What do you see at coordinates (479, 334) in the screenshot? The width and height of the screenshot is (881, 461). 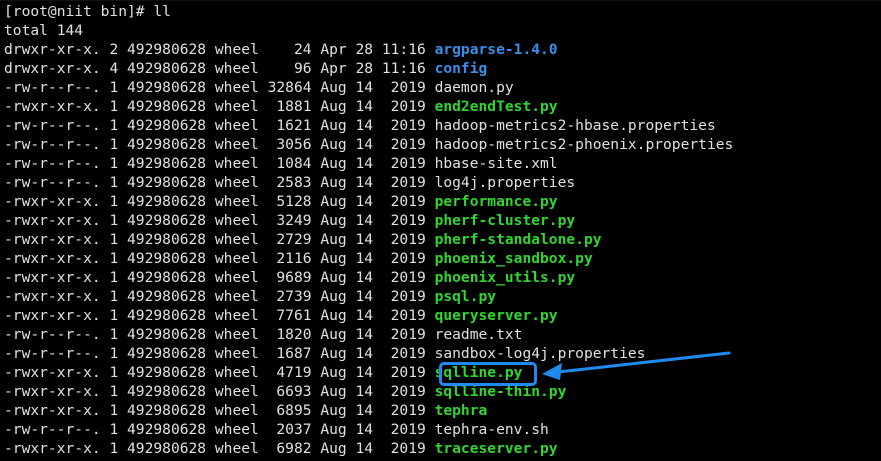 I see `file-name: readme.txt` at bounding box center [479, 334].